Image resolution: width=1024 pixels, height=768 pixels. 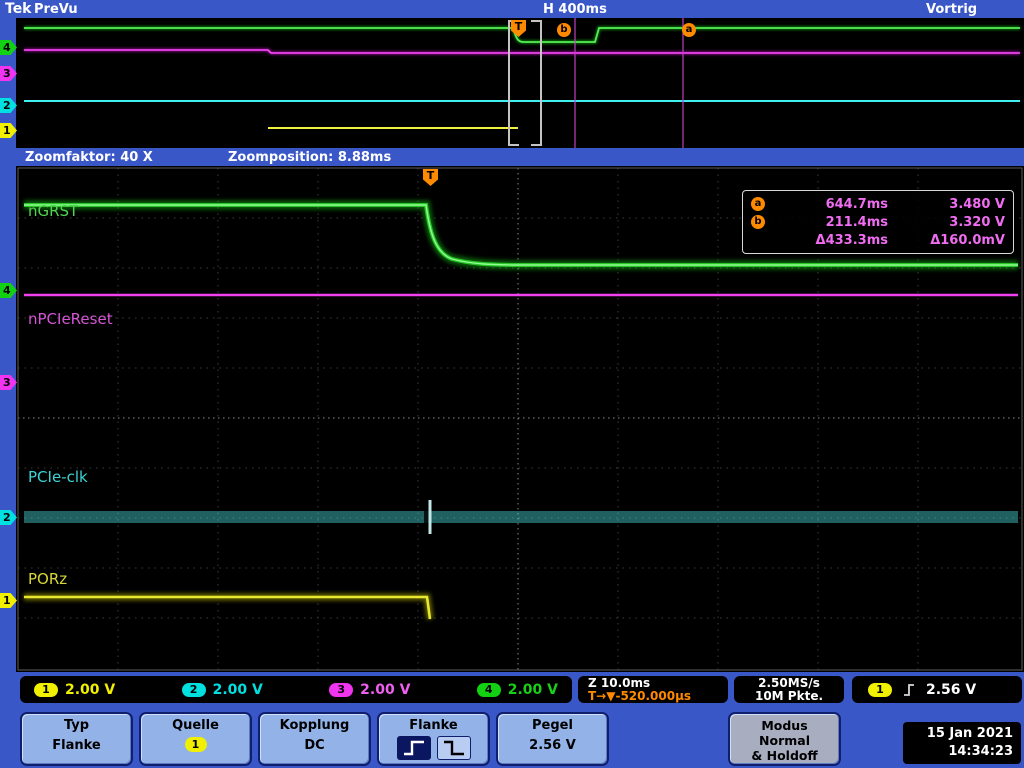 I want to click on channel-3-scale: 2.00 V, so click(x=385, y=689).